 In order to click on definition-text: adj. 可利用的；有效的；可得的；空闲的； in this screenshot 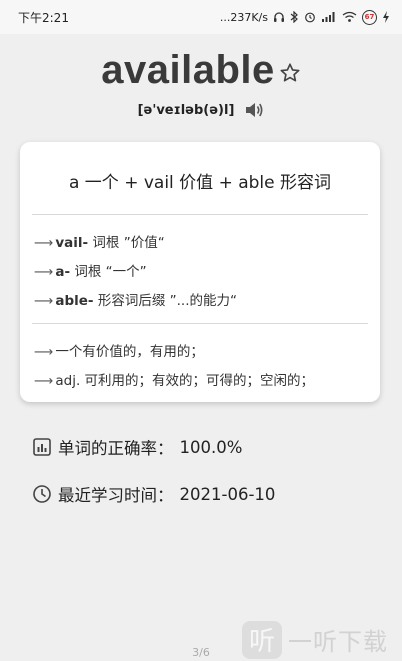, I will do `click(185, 381)`.